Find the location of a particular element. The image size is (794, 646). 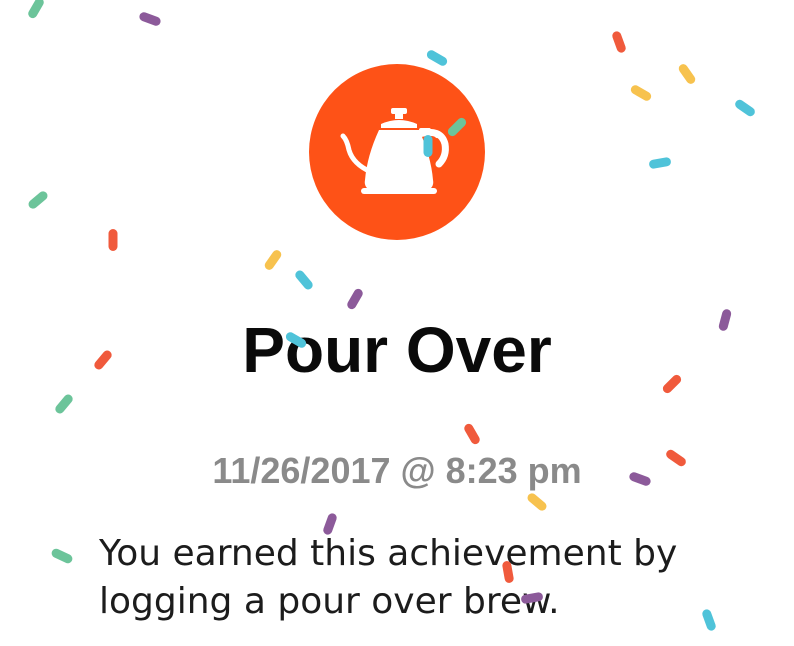

pour-over-kettle-icon is located at coordinates (394, 151).